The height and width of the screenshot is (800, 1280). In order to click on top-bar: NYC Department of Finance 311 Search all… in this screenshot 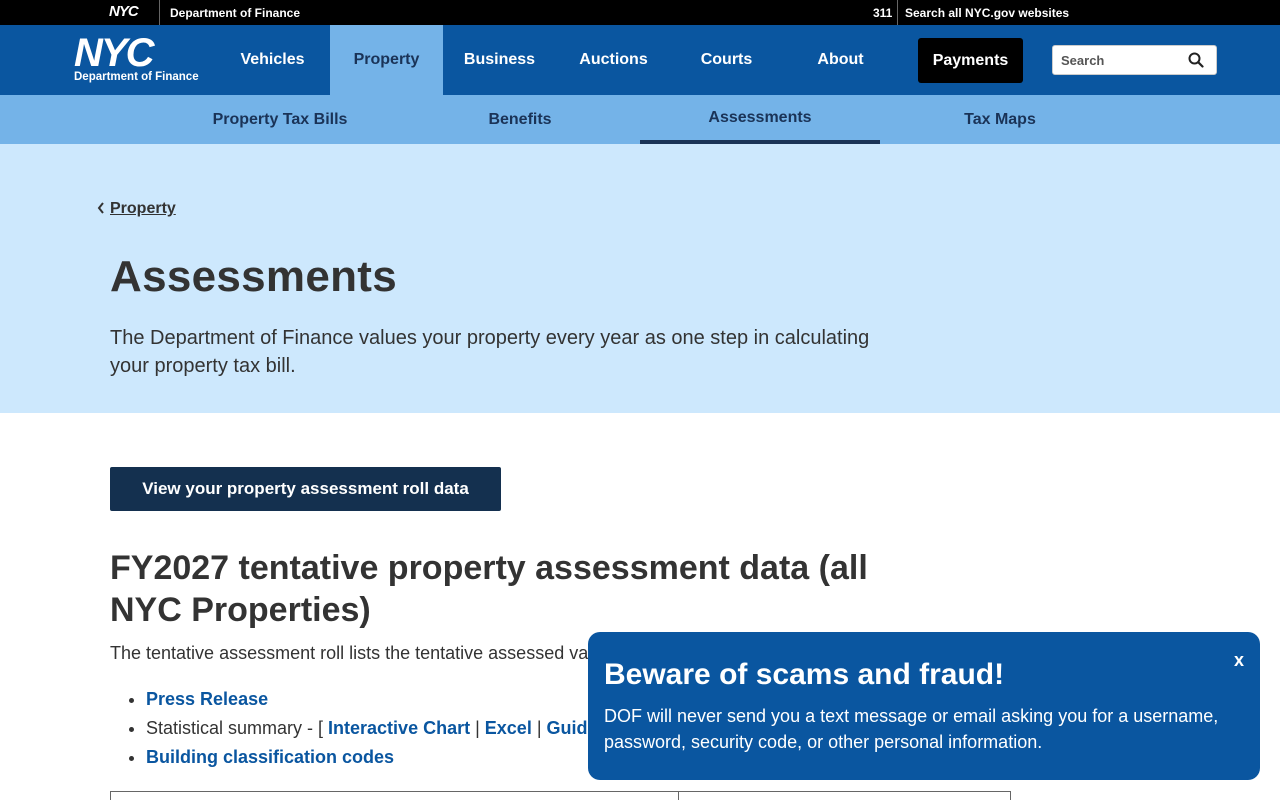, I will do `click(640, 12)`.